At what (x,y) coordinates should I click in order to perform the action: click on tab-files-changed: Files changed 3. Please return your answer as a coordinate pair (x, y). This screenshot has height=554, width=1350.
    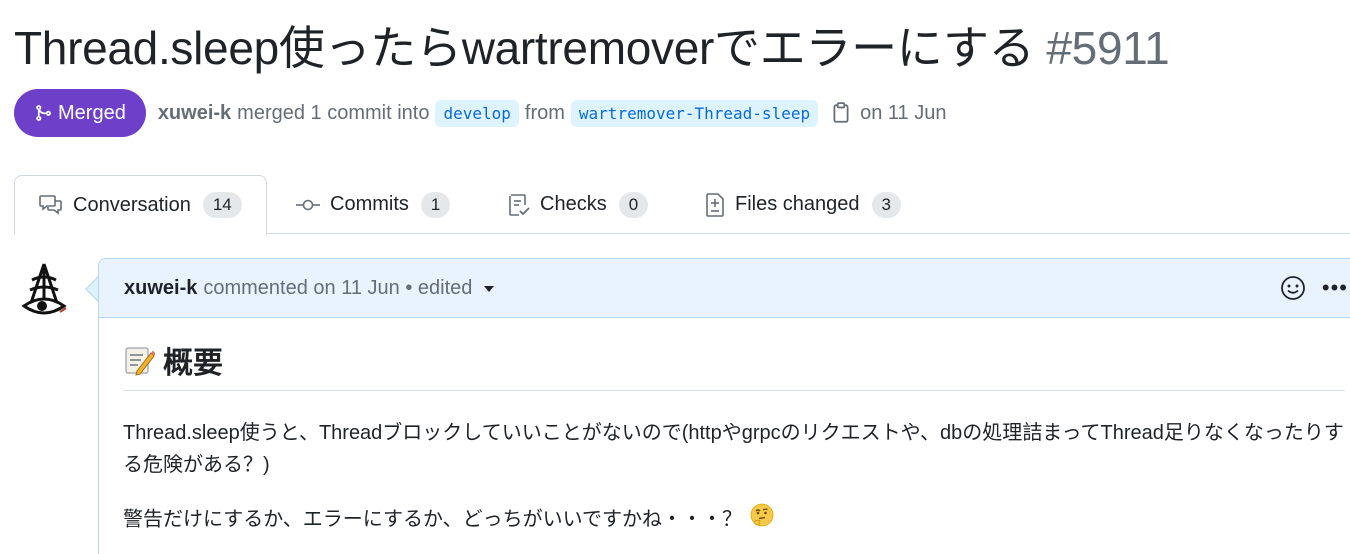
    Looking at the image, I should click on (803, 204).